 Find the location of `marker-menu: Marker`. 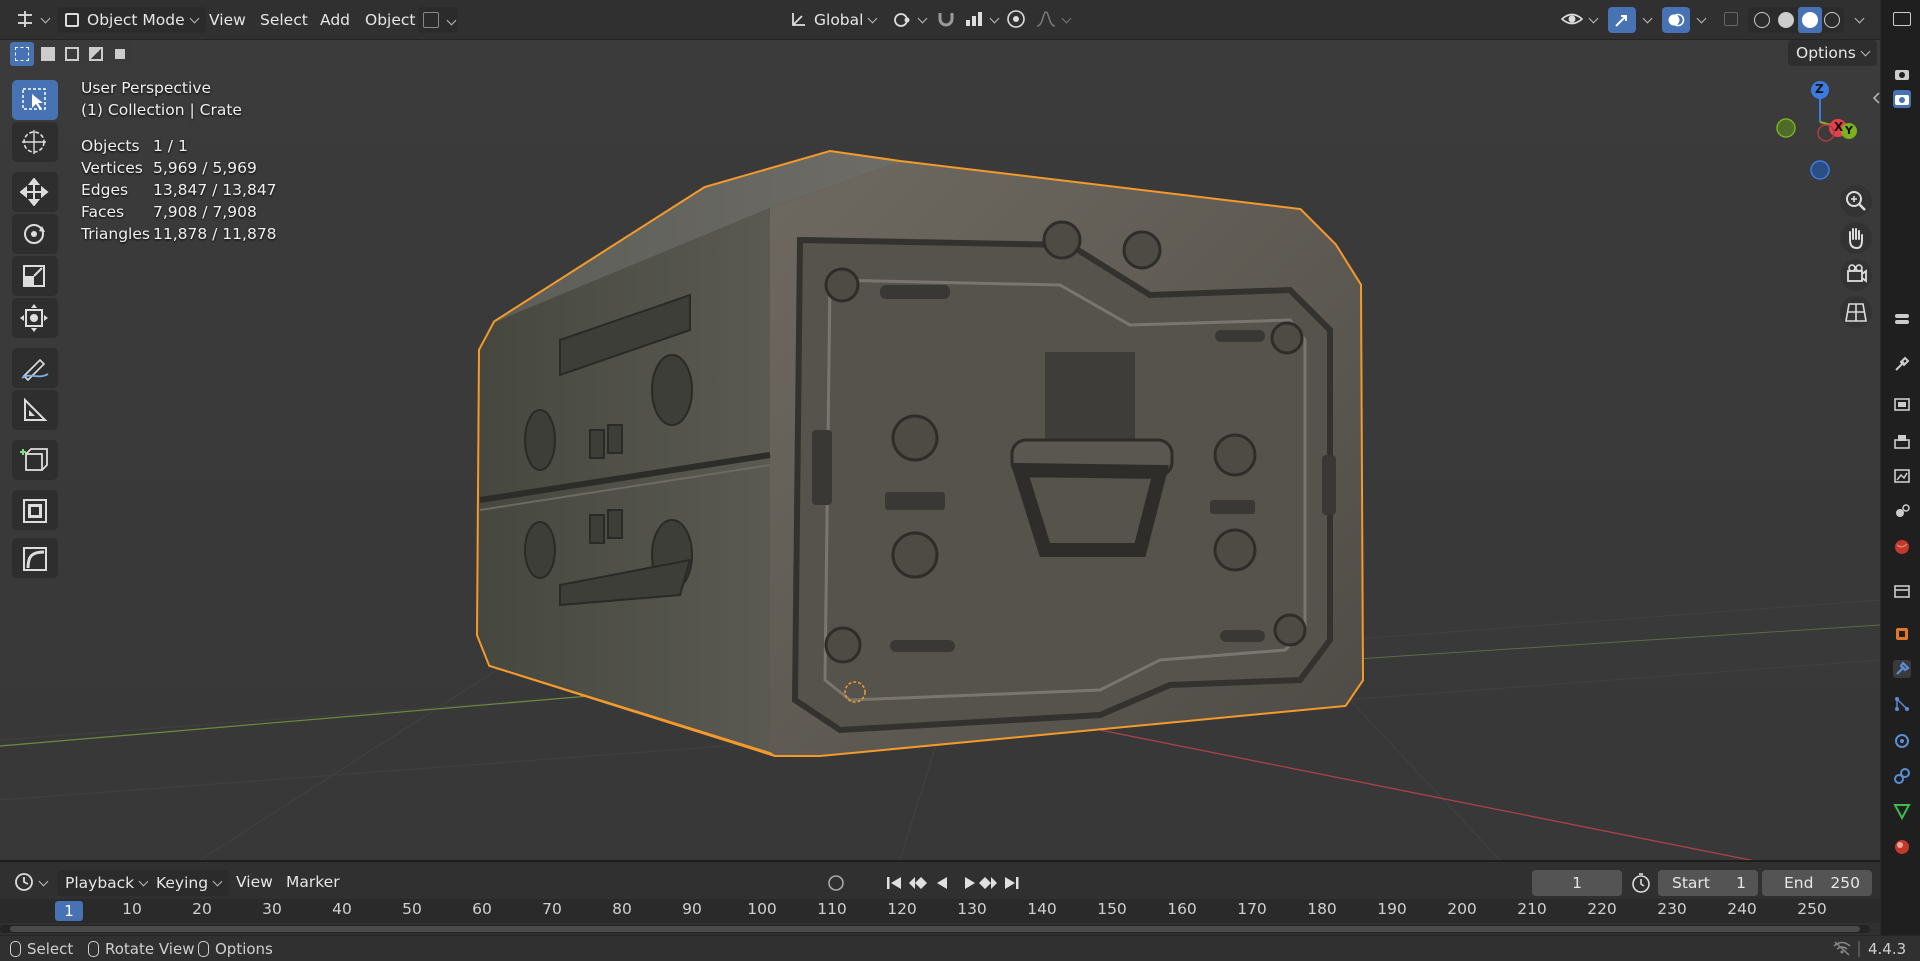

marker-menu: Marker is located at coordinates (313, 882).